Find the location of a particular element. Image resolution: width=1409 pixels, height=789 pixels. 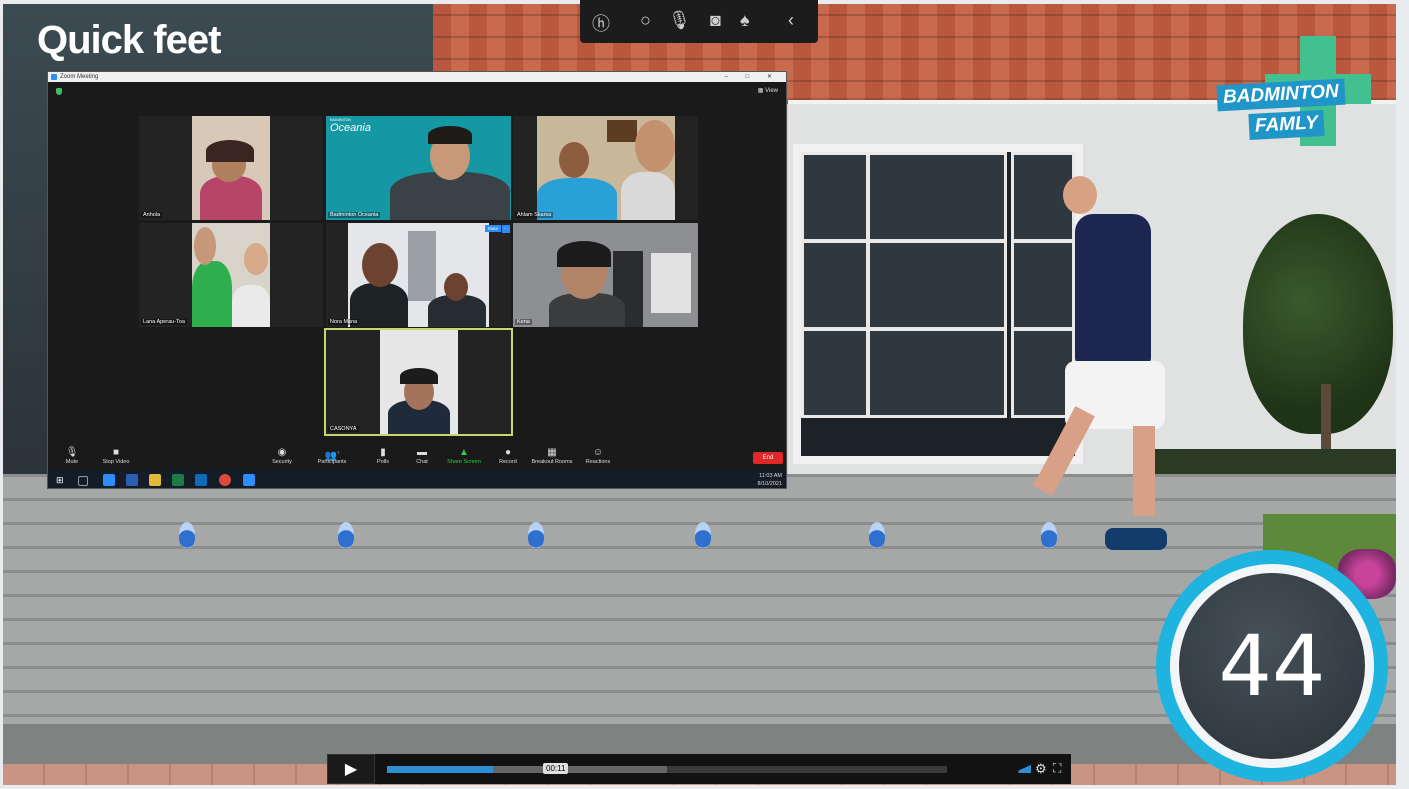

chrome-taskbar-icon is located at coordinates (225, 480).